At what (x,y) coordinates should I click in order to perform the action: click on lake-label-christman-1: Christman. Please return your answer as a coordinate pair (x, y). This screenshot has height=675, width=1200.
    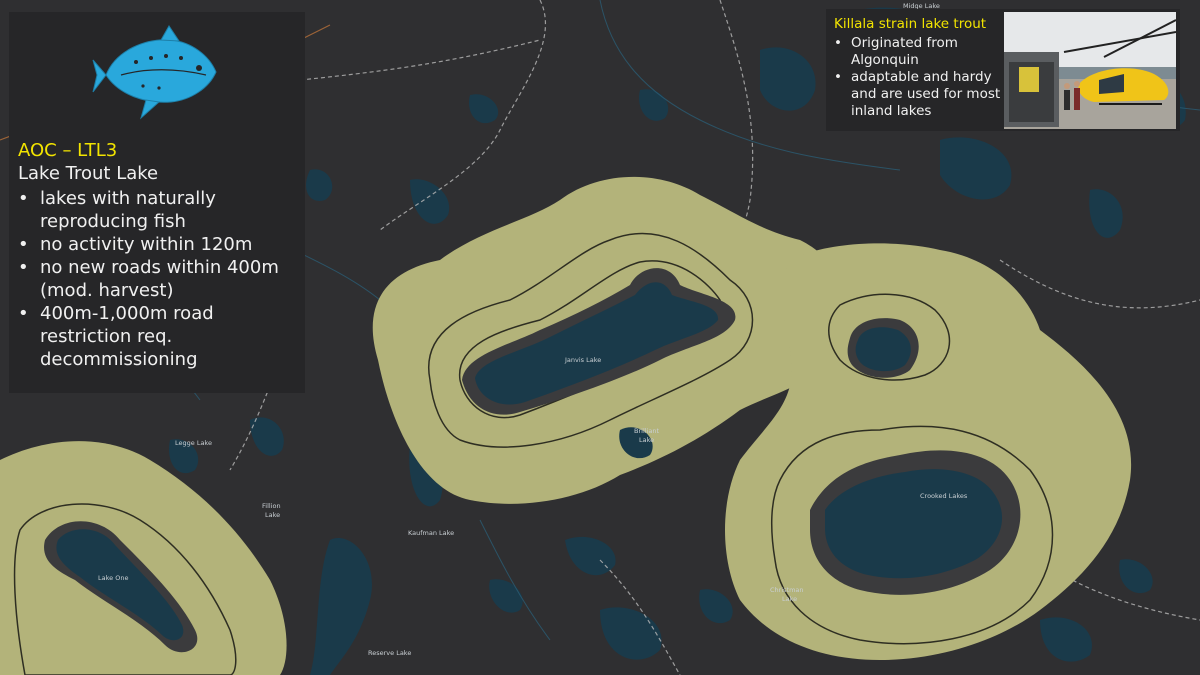
    Looking at the image, I should click on (787, 590).